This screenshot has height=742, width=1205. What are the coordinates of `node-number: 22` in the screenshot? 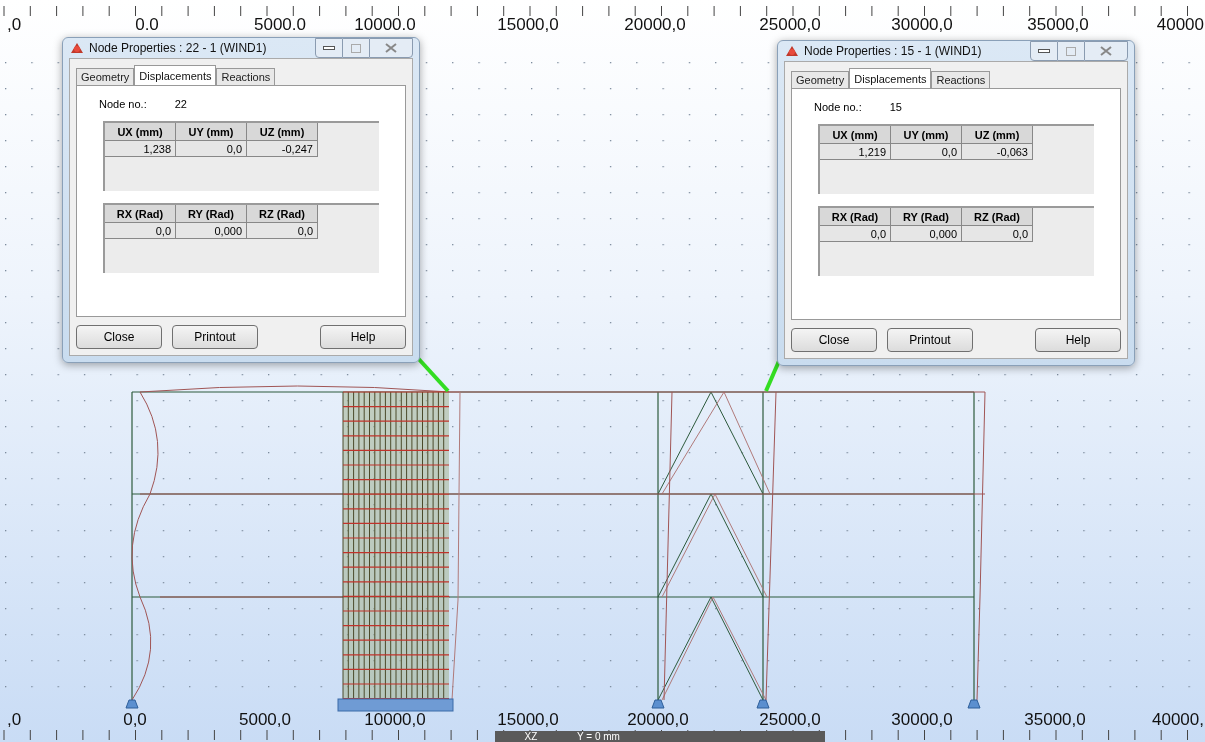 It's located at (180, 104).